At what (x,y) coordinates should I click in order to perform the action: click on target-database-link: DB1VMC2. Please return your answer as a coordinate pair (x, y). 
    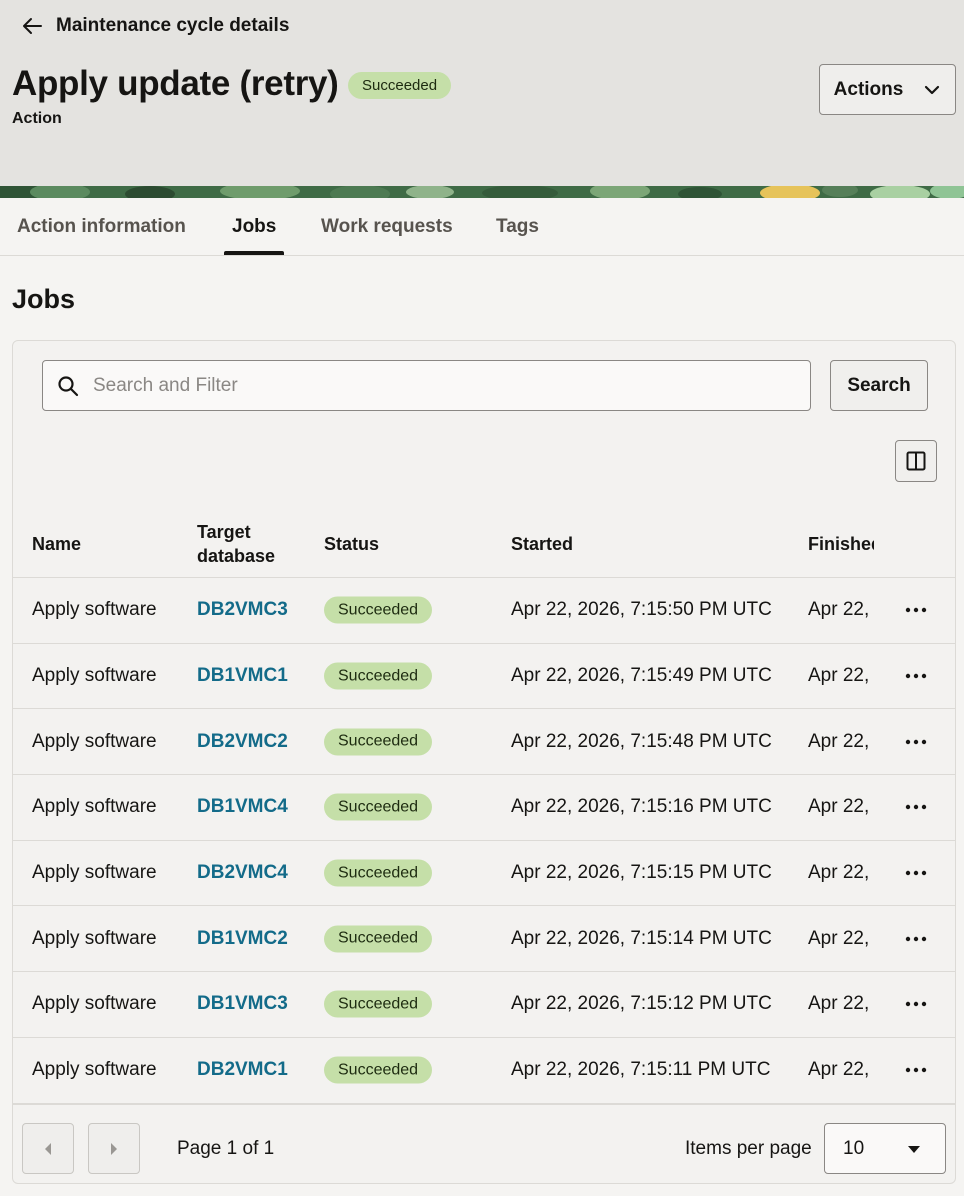
    Looking at the image, I should click on (242, 939).